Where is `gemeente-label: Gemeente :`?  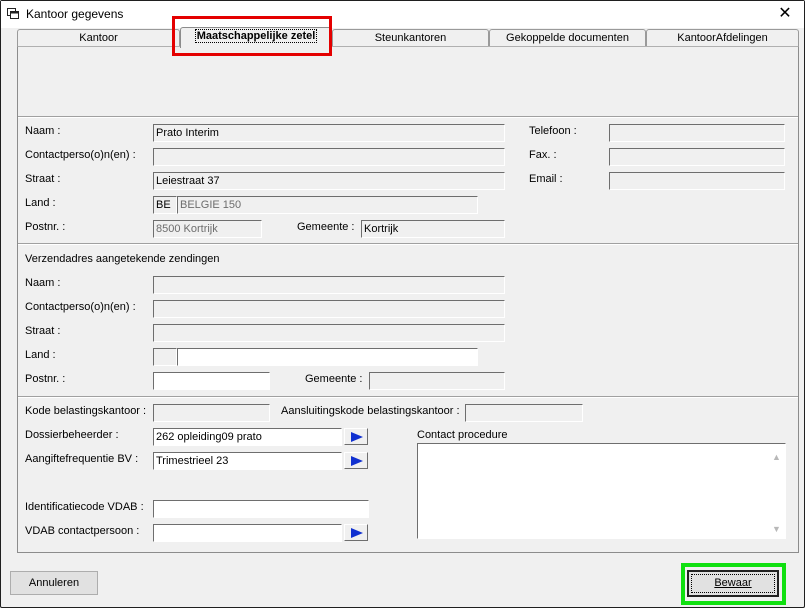 gemeente-label: Gemeente : is located at coordinates (326, 227).